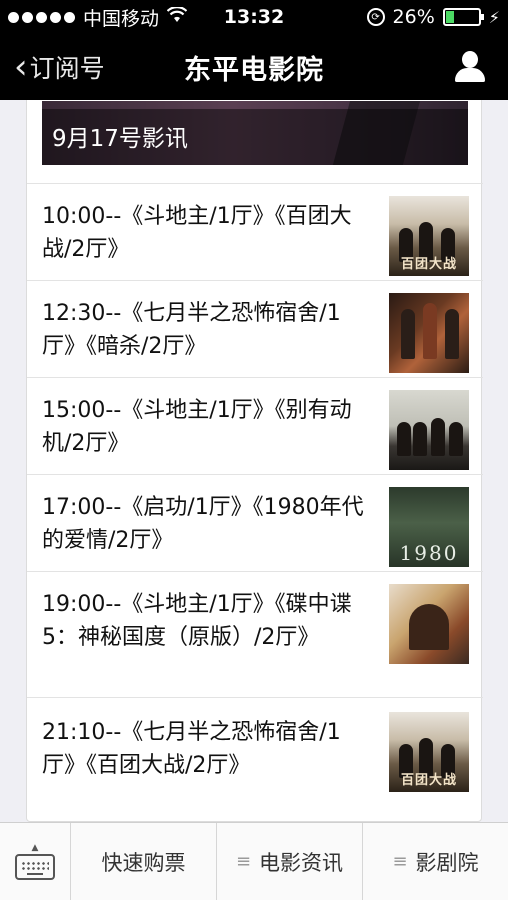  Describe the element at coordinates (255, 133) in the screenshot. I see `banner-image: 9月17号影讯` at that location.